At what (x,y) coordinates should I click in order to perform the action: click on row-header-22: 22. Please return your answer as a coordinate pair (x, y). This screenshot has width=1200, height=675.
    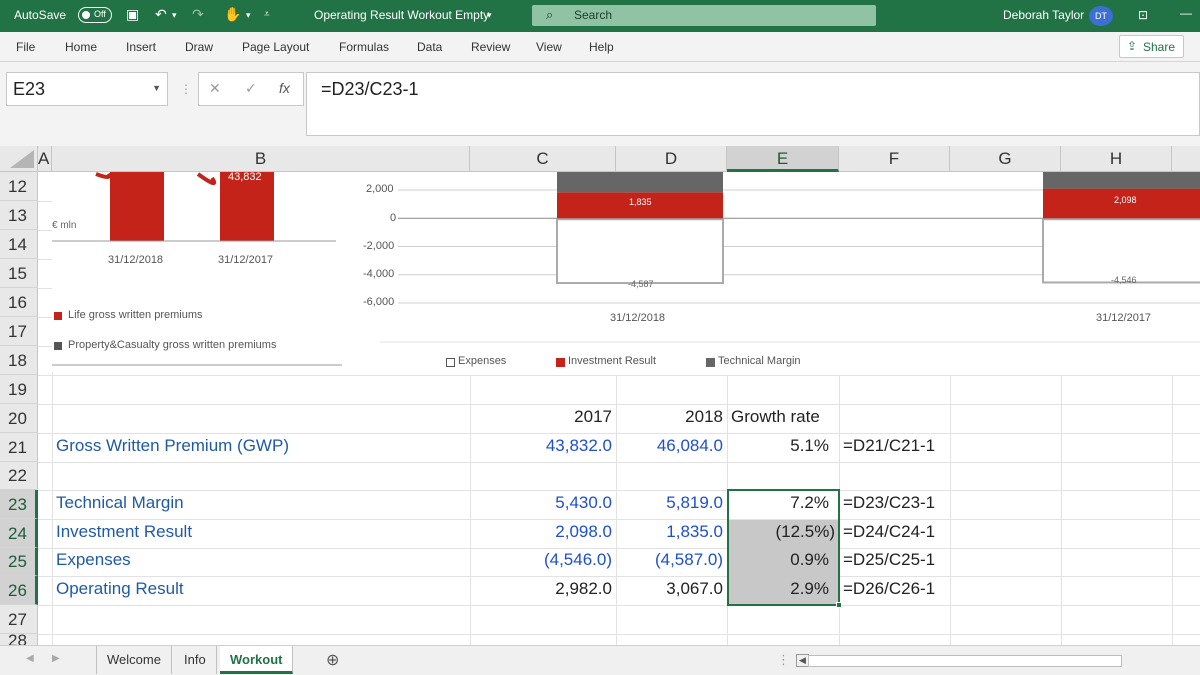
    Looking at the image, I should click on (19, 476).